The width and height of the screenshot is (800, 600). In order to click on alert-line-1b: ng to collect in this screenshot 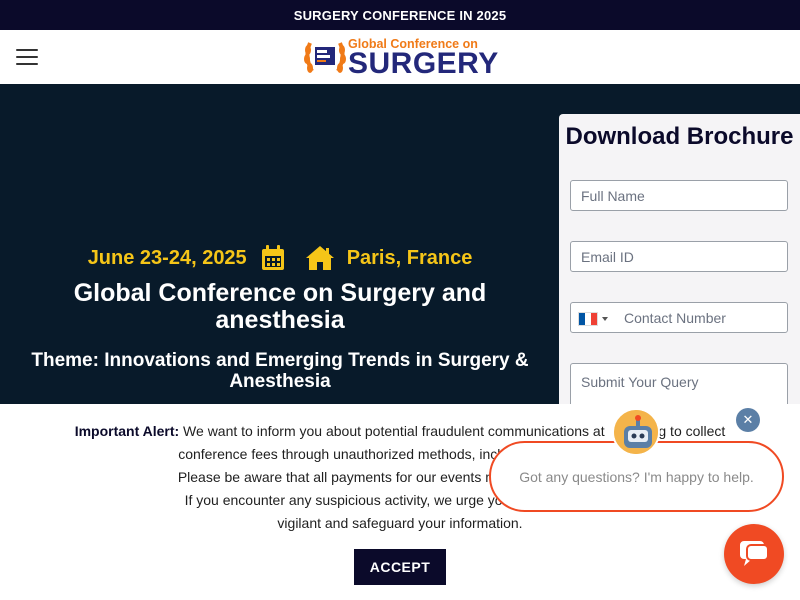, I will do `click(688, 431)`.